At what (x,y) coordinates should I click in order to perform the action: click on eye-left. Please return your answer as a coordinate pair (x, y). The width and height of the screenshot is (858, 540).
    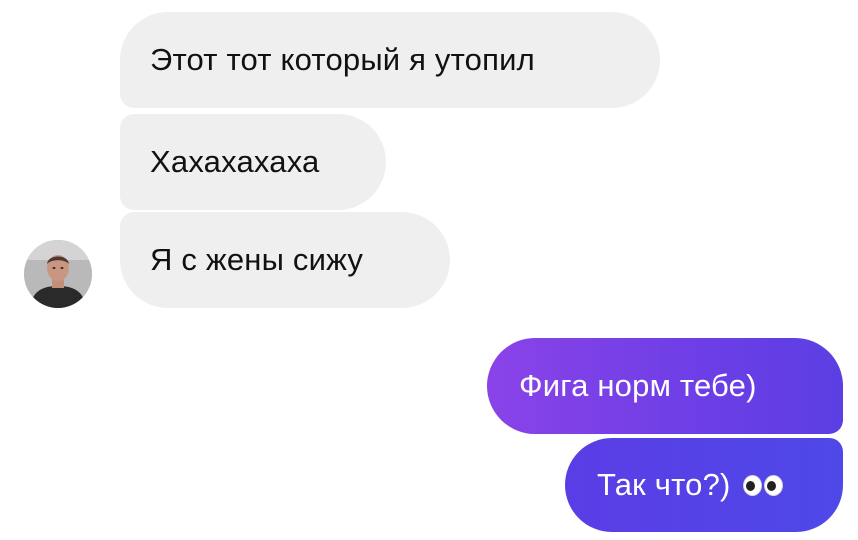
    Looking at the image, I should click on (752, 485).